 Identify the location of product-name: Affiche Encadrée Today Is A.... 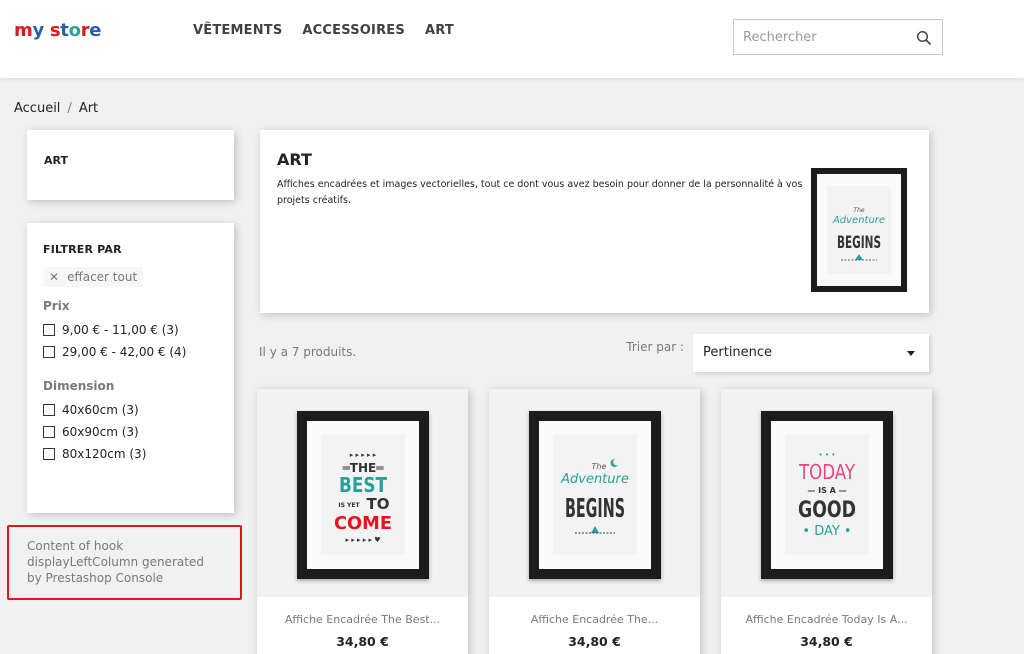
(826, 619).